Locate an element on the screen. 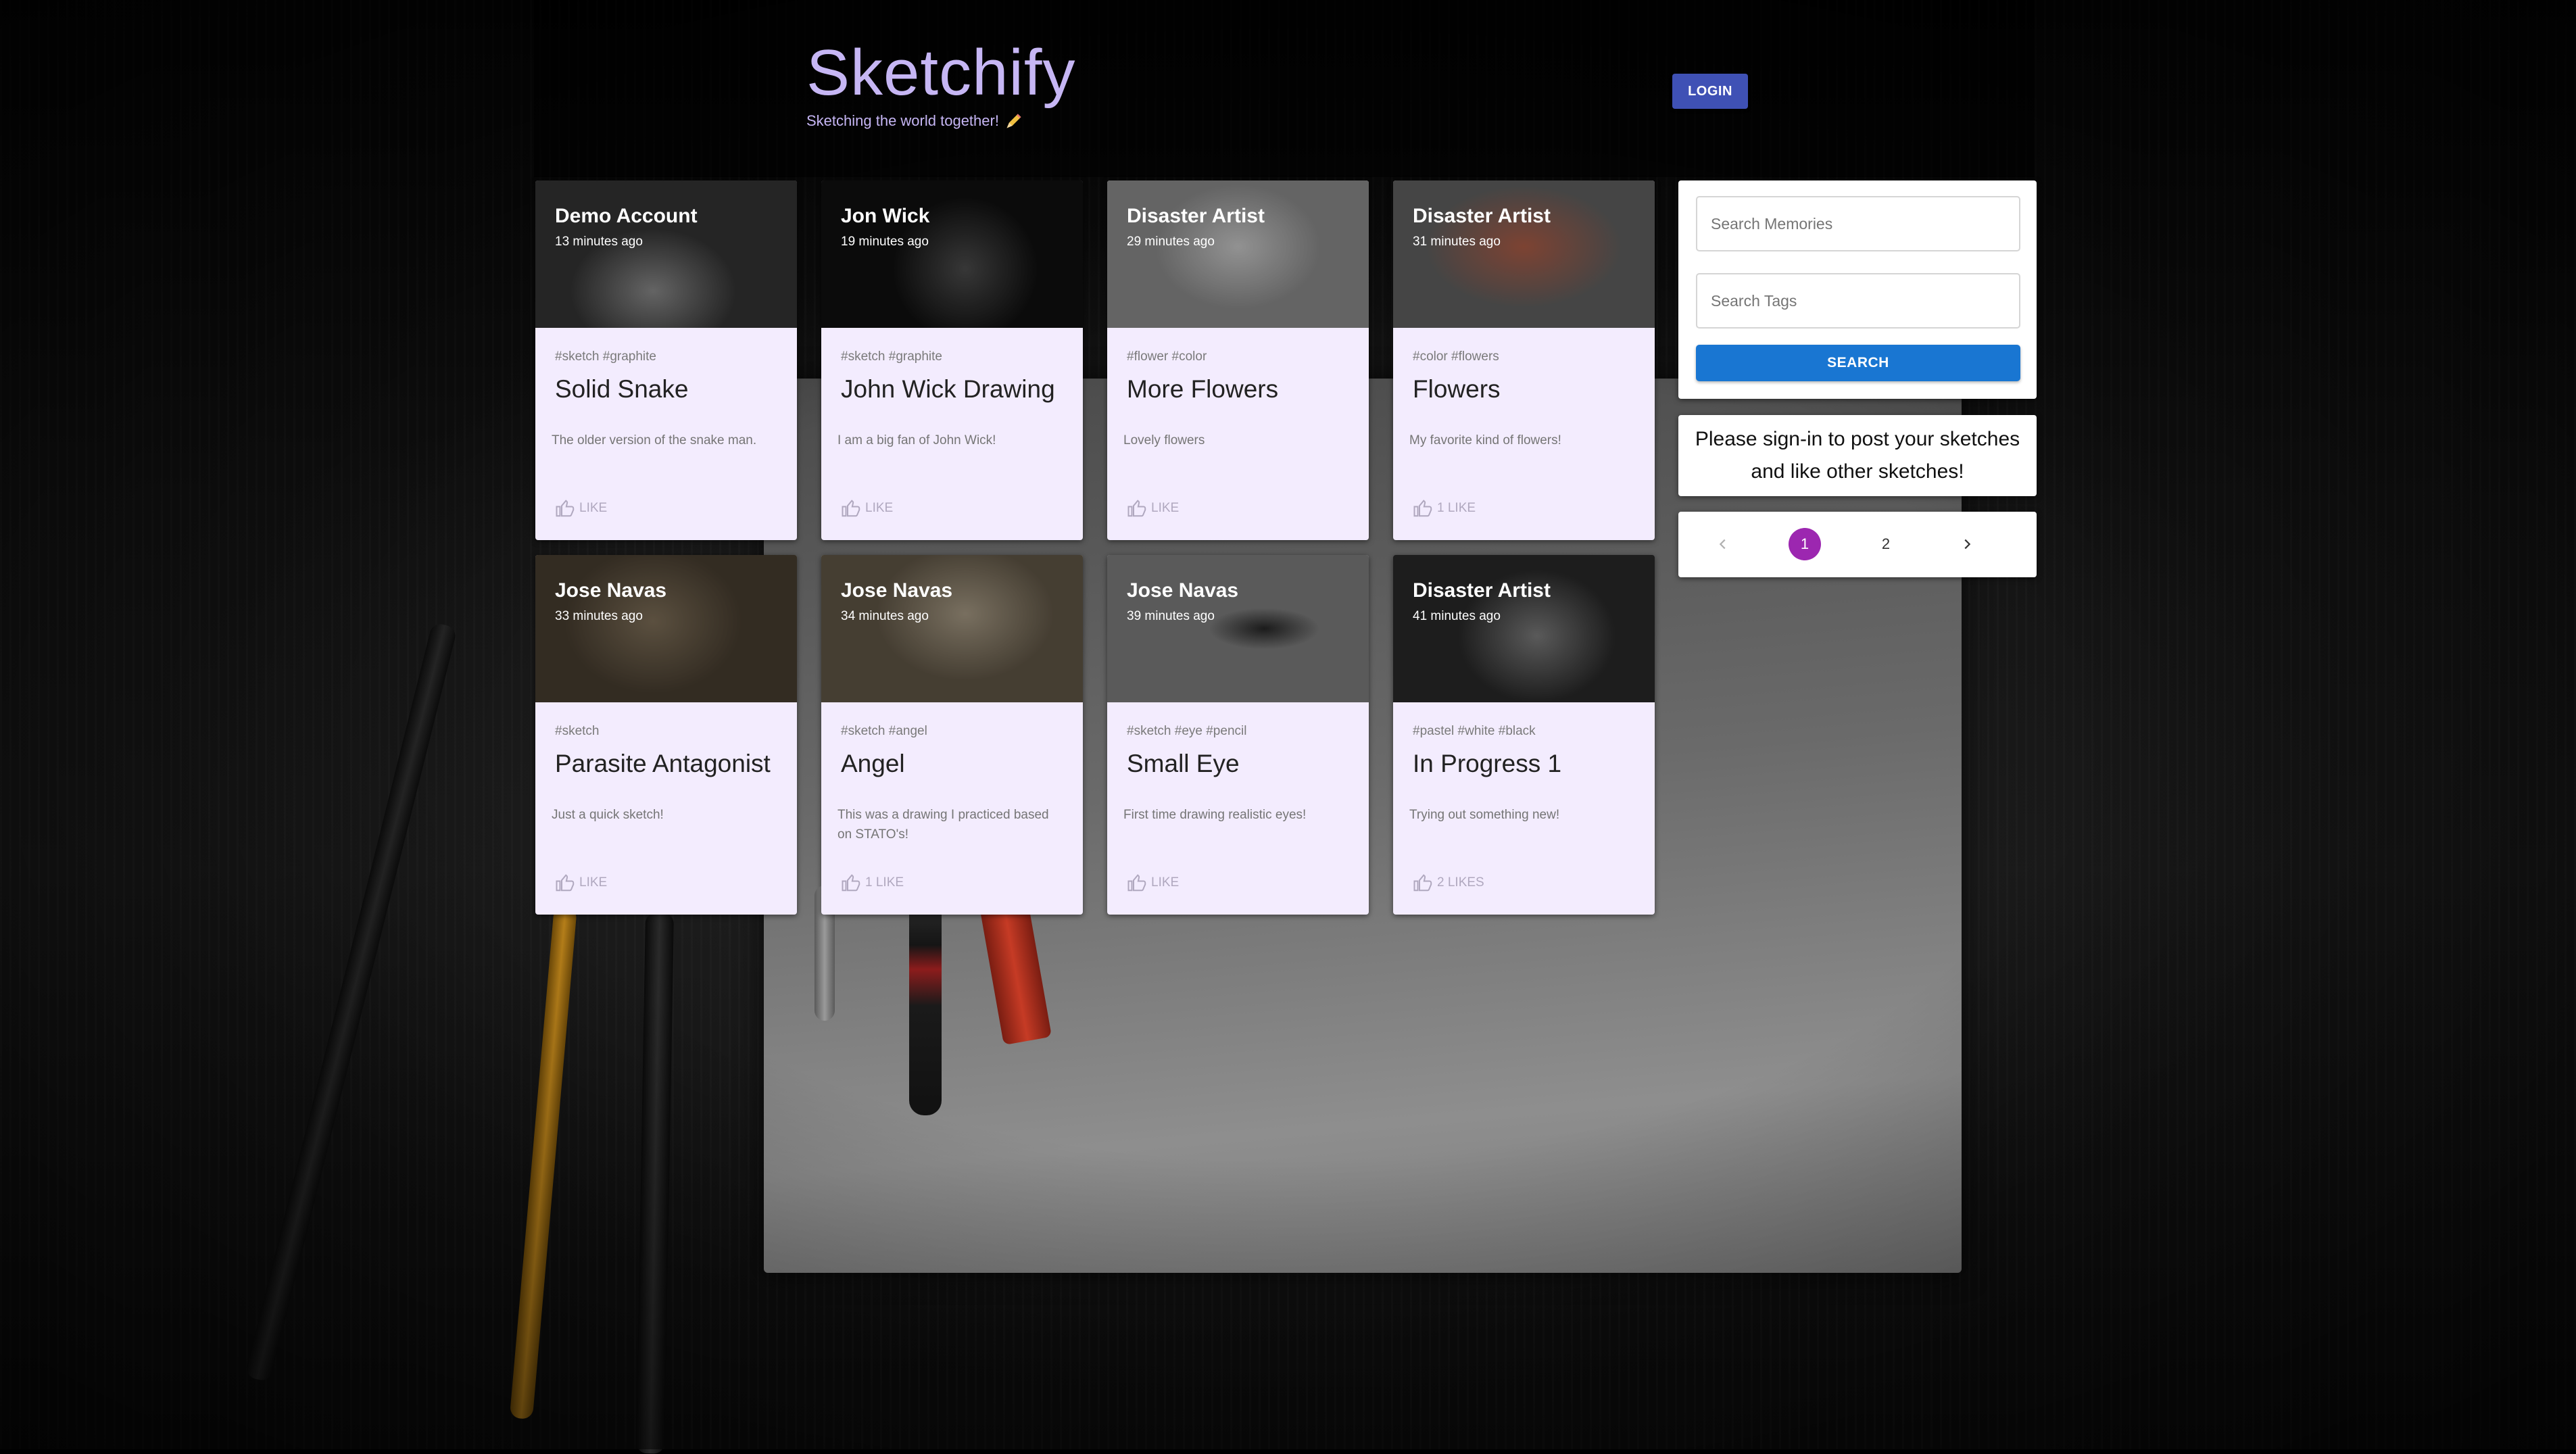 Image resolution: width=2576 pixels, height=1454 pixels. post-title: Flowers is located at coordinates (1457, 389).